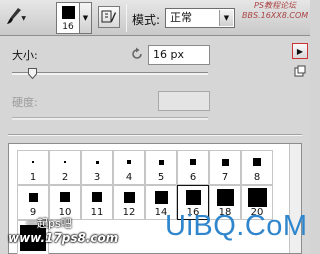 The image size is (320, 254). I want to click on watermark-left-line1: 一起ps吧, so click(49, 223).